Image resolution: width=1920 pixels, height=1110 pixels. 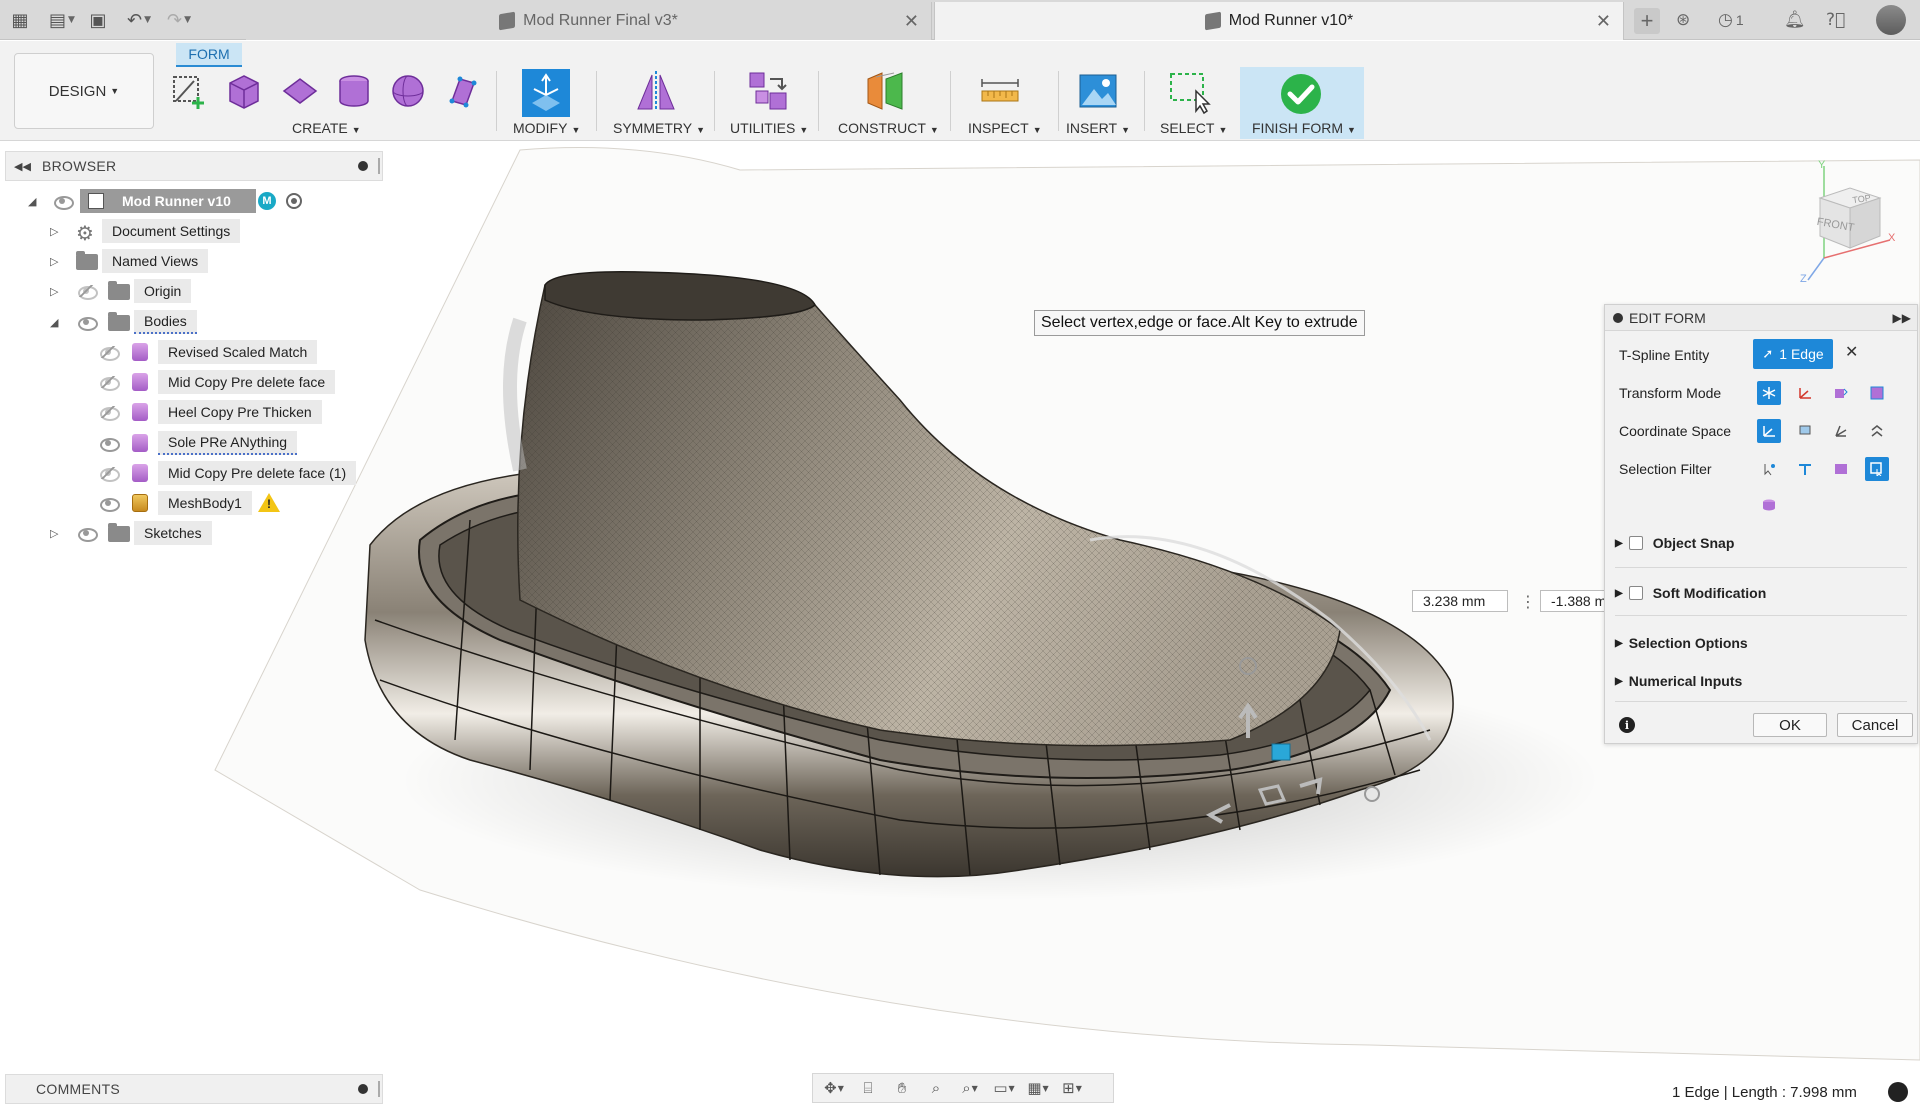 What do you see at coordinates (1000, 93) in the screenshot?
I see `measure-ruler-icon` at bounding box center [1000, 93].